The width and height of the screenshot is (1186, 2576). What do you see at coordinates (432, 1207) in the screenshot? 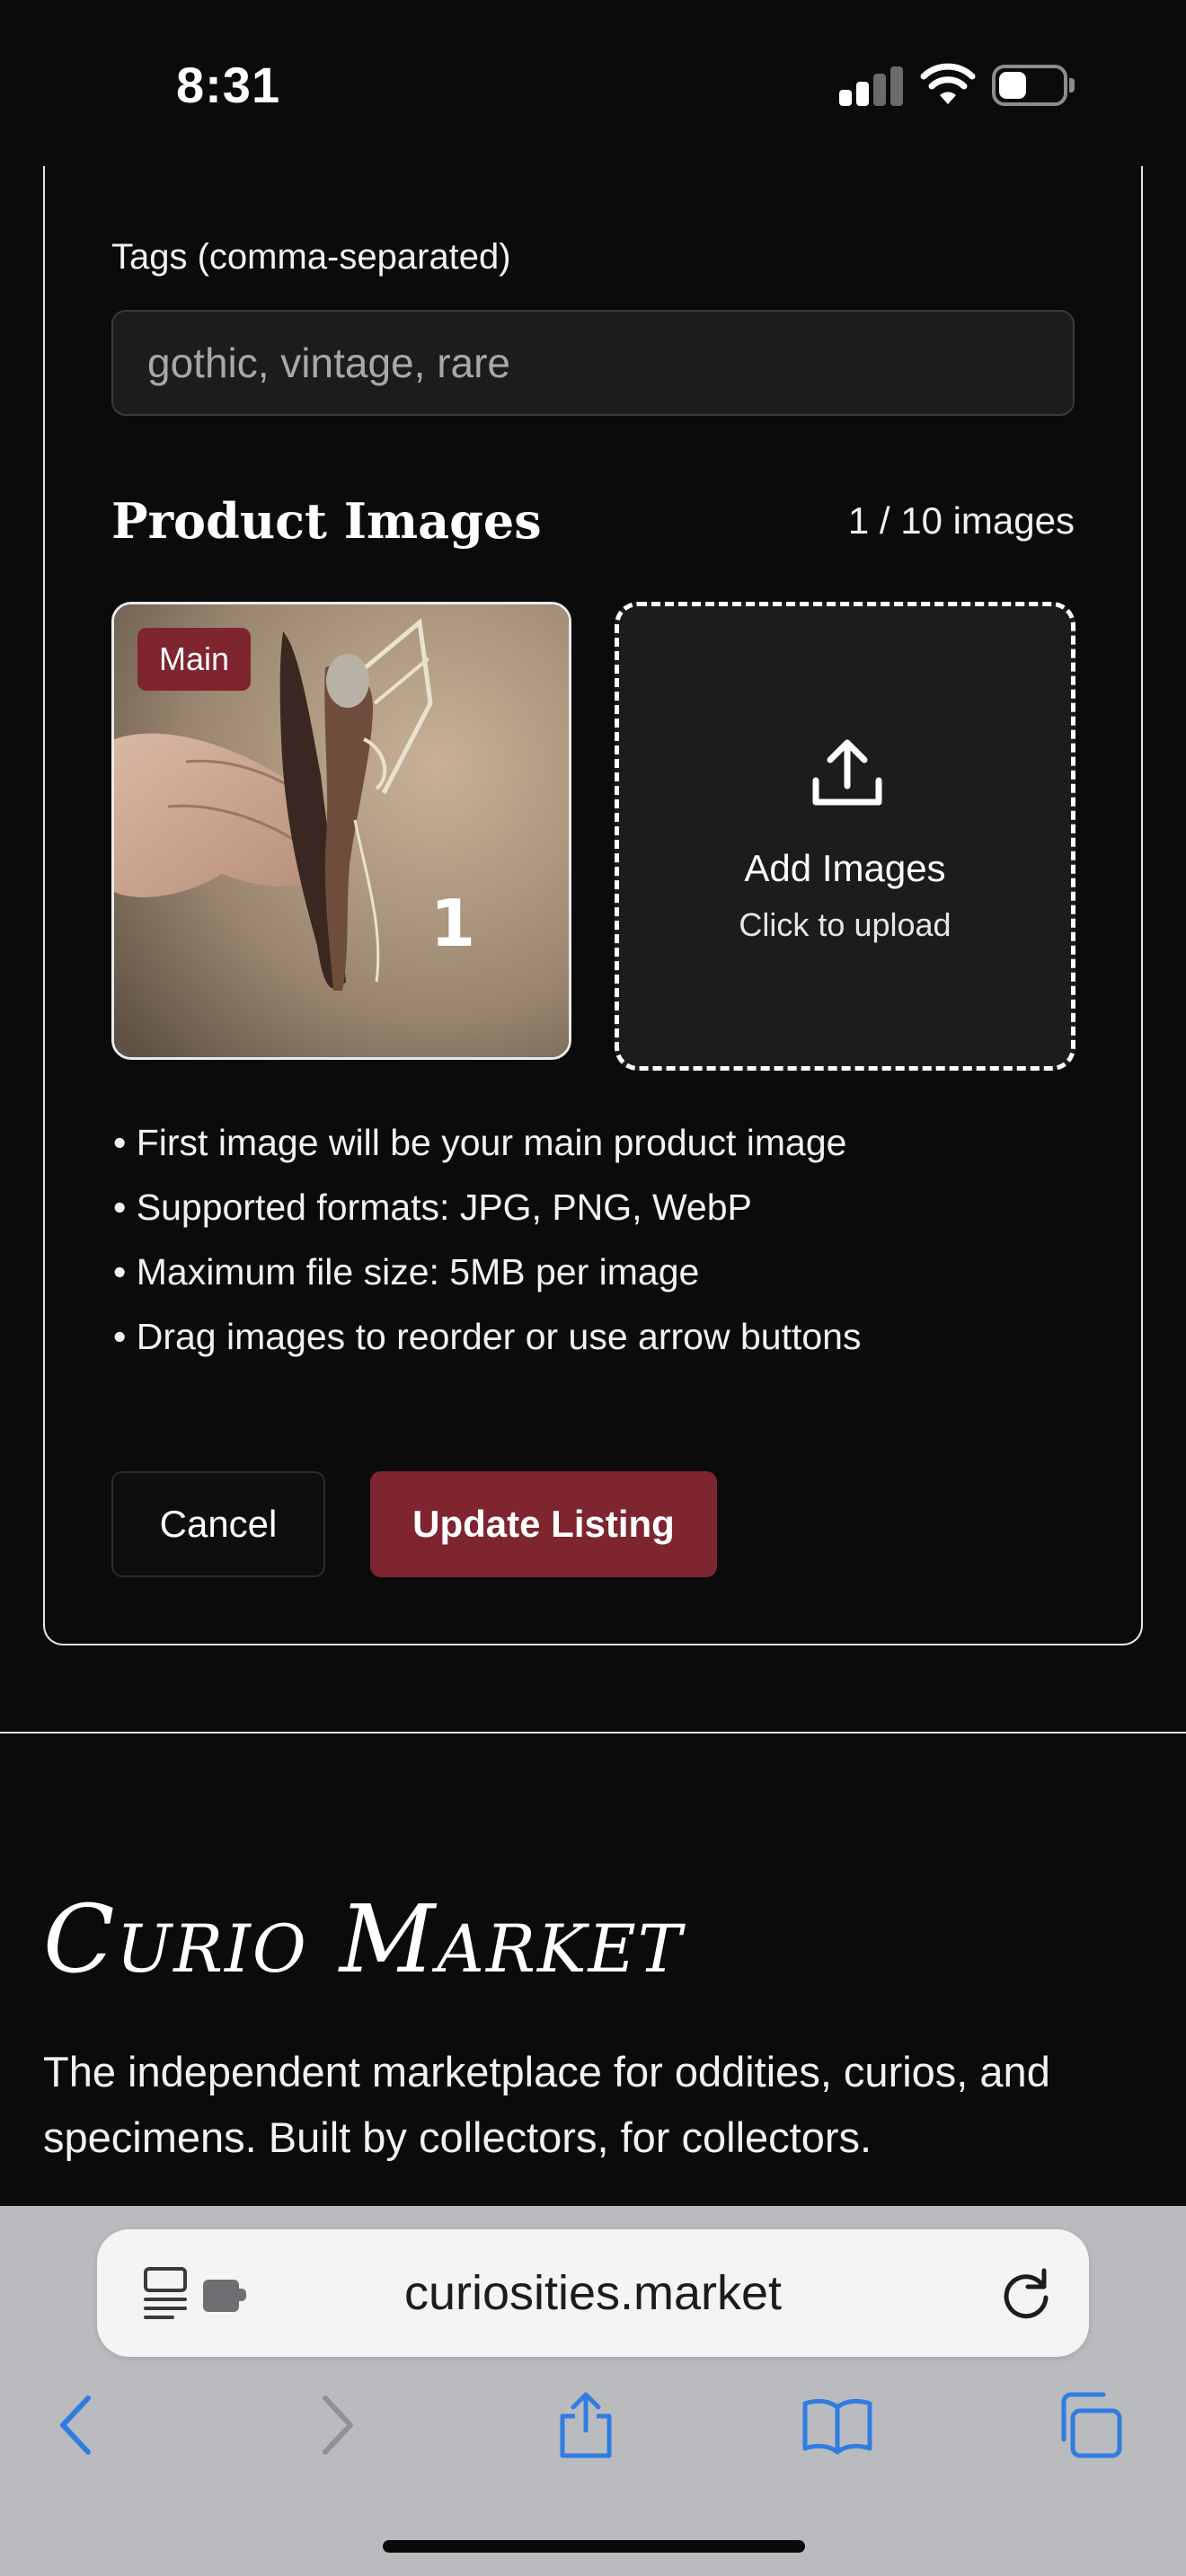
I see `guideline-item: • Supported formats: JPG, PNG, WebP` at bounding box center [432, 1207].